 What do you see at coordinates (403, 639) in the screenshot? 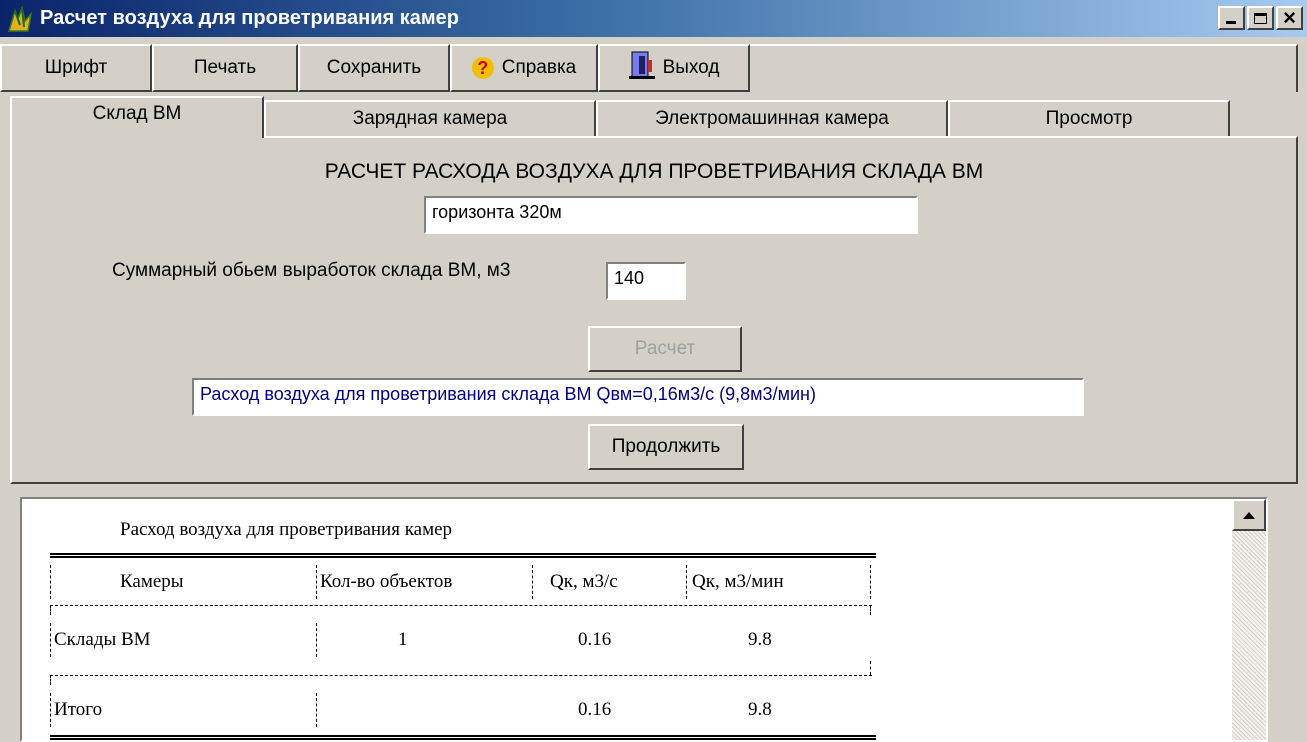
I see `table-cell: 1` at bounding box center [403, 639].